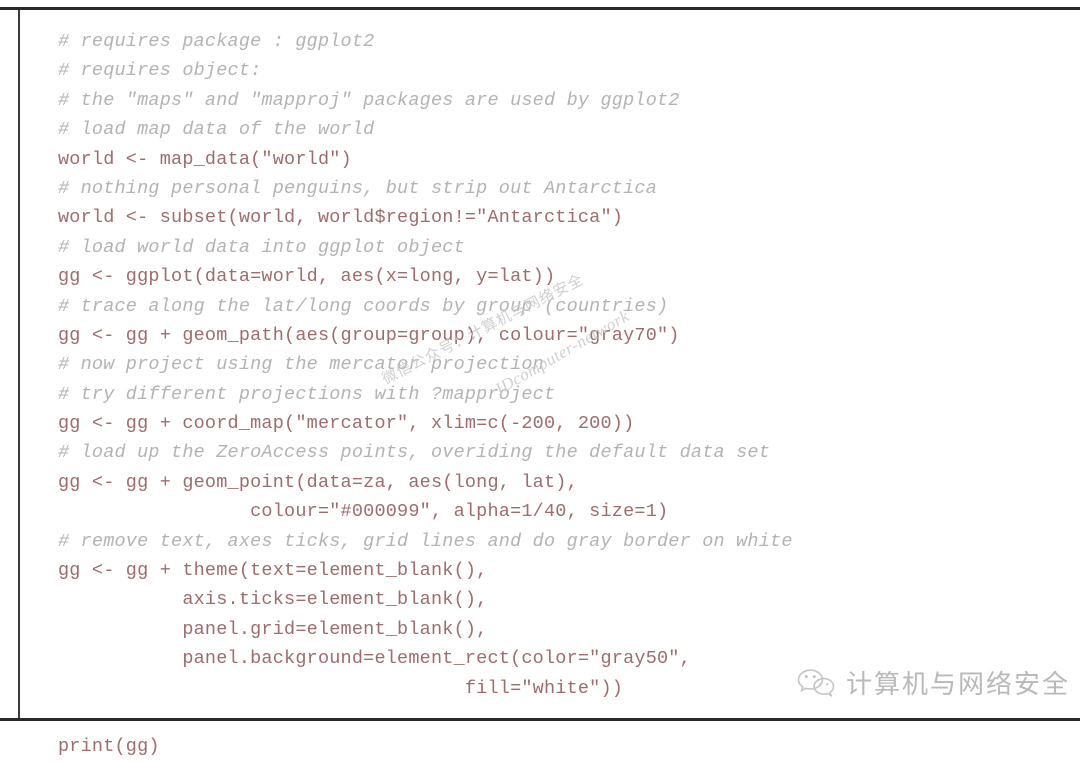  Describe the element at coordinates (273, 629) in the screenshot. I see `code-line: panel.grid=element_blank(),` at that location.